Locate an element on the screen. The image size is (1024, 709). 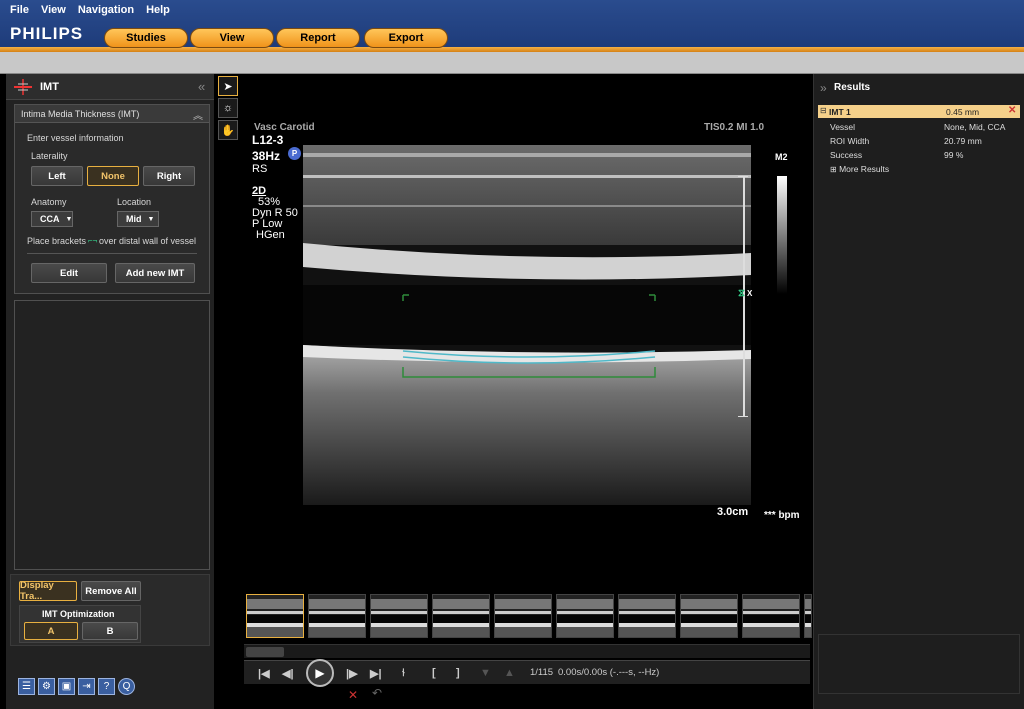
tab-view: View is located at coordinates (232, 38).